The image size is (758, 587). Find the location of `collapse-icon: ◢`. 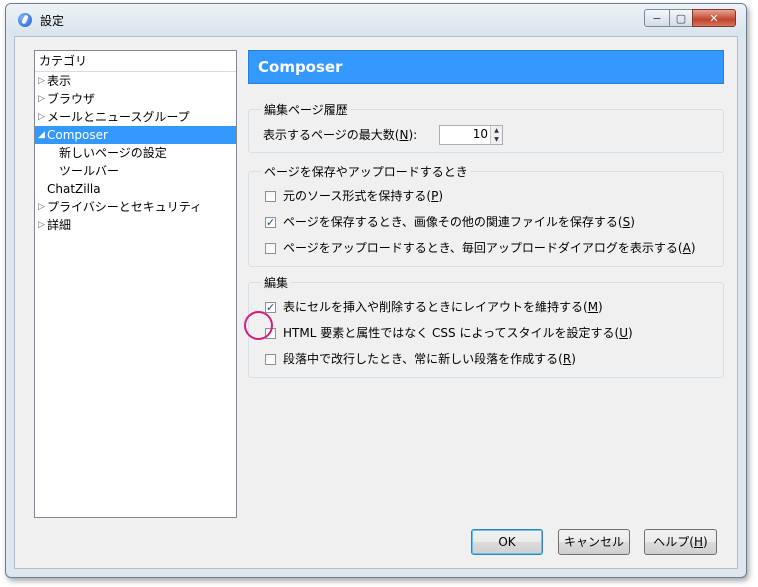

collapse-icon: ◢ is located at coordinates (41, 135).